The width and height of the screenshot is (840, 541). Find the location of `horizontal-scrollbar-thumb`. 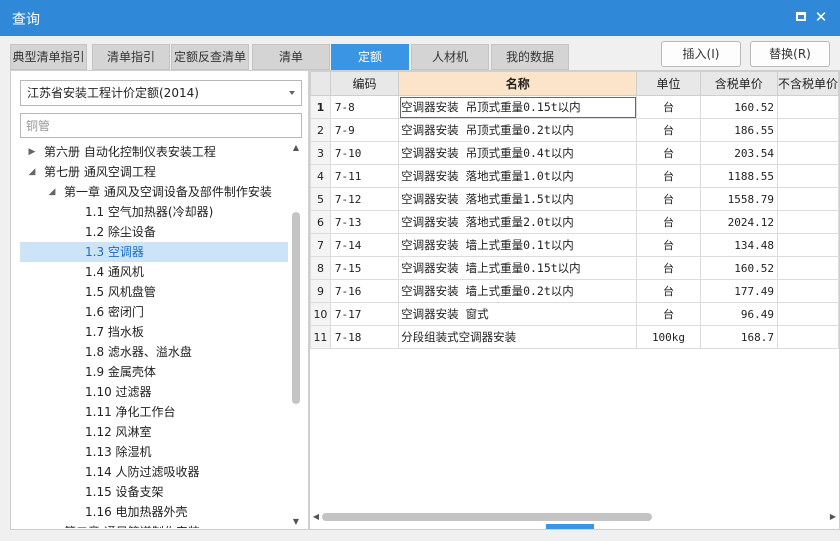

horizontal-scrollbar-thumb is located at coordinates (487, 517).